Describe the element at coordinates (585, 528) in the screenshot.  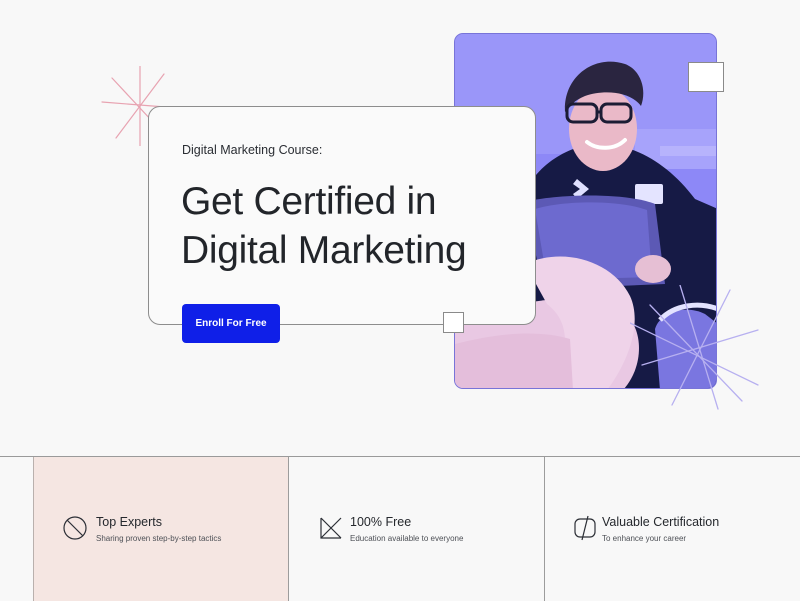
I see `certificate-icon` at that location.